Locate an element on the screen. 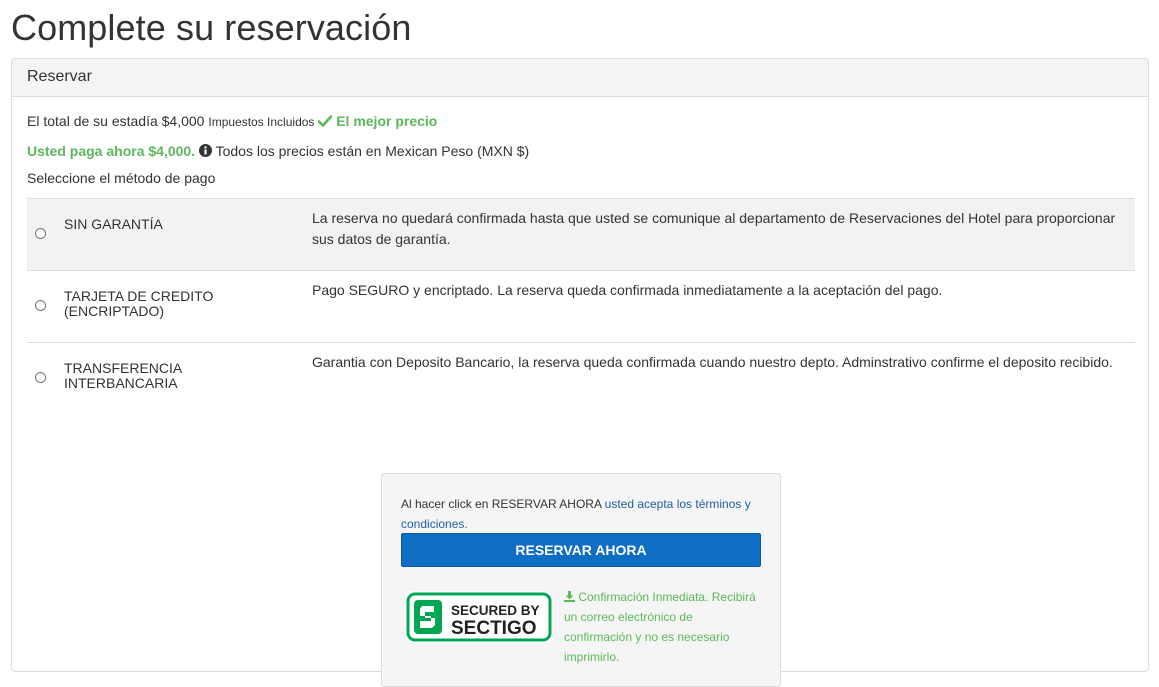 The width and height of the screenshot is (1159, 687). stay-total-text: El total de su estadía $4,000 is located at coordinates (116, 121).